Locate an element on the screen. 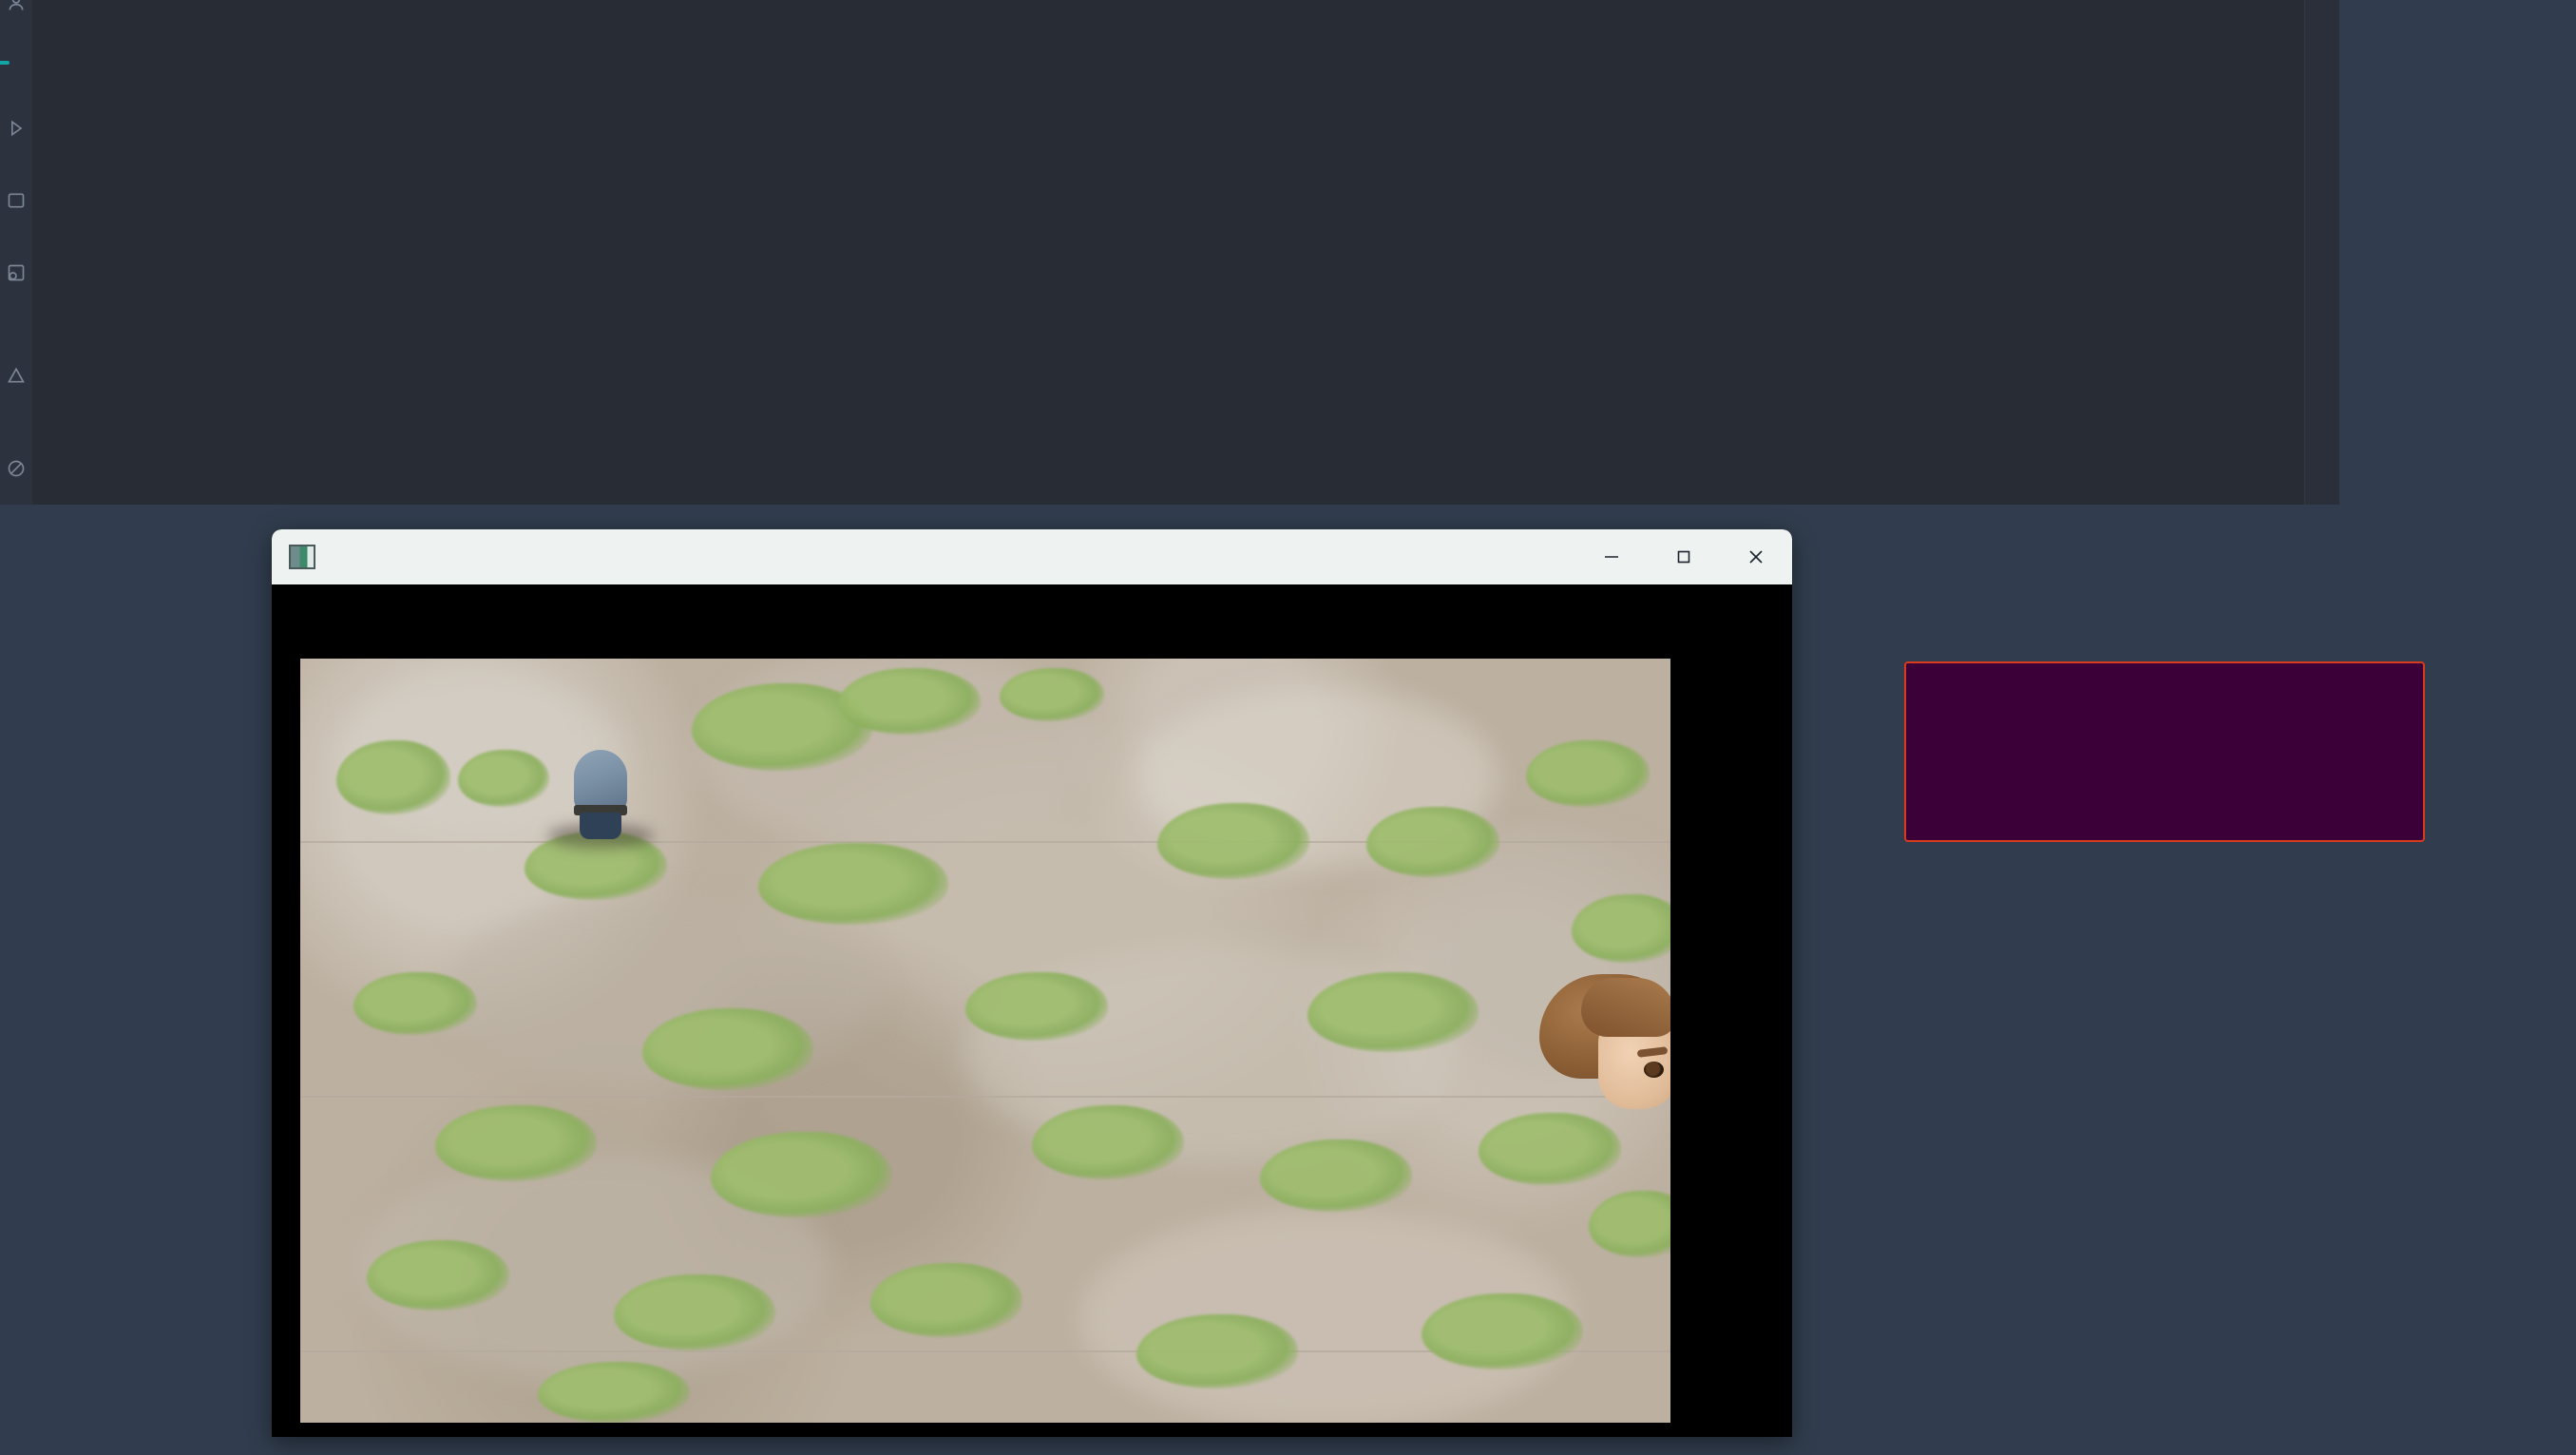 The height and width of the screenshot is (1455, 2576). window-controls is located at coordinates (1683, 556).